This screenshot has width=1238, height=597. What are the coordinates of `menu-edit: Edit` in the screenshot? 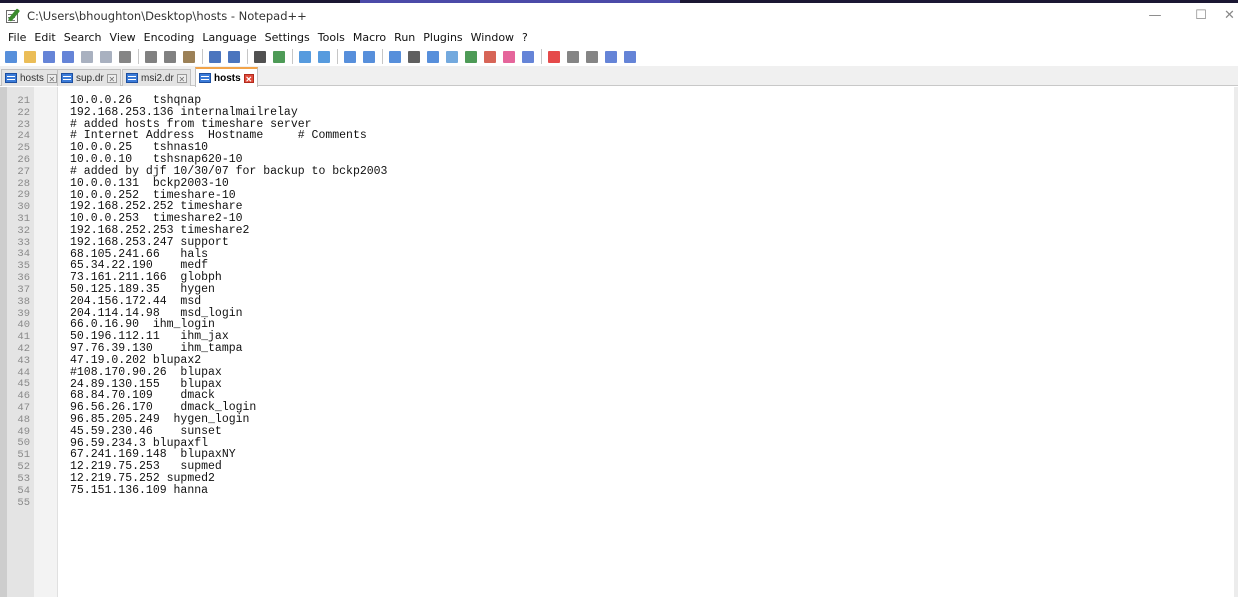 It's located at (44, 37).